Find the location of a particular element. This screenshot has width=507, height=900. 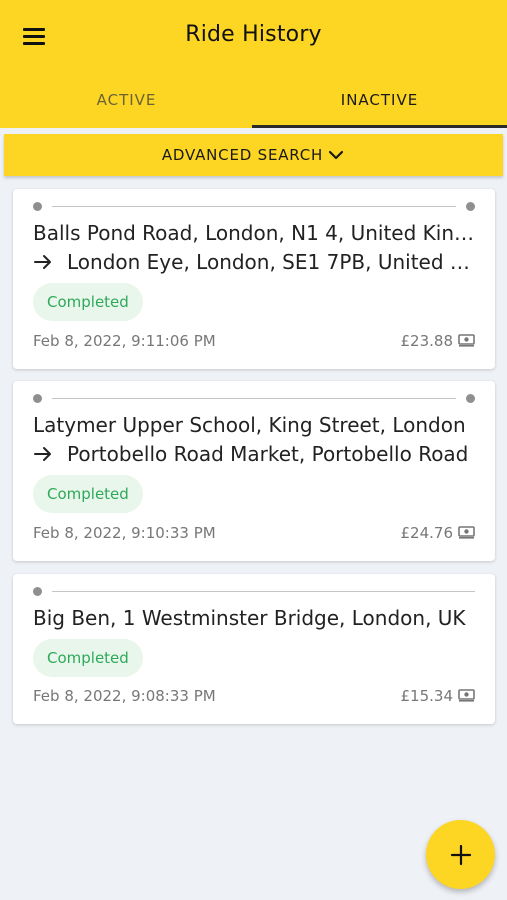

ride-destination: Portobello Road Market, Portobello Road is located at coordinates (254, 454).